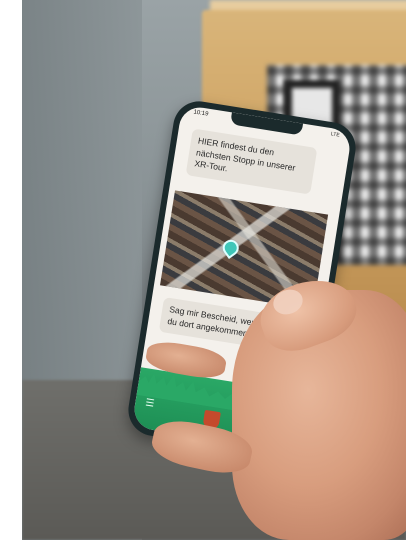 Image resolution: width=406 pixels, height=540 pixels. Describe the element at coordinates (230, 248) in the screenshot. I see `location-pin-icon` at that location.